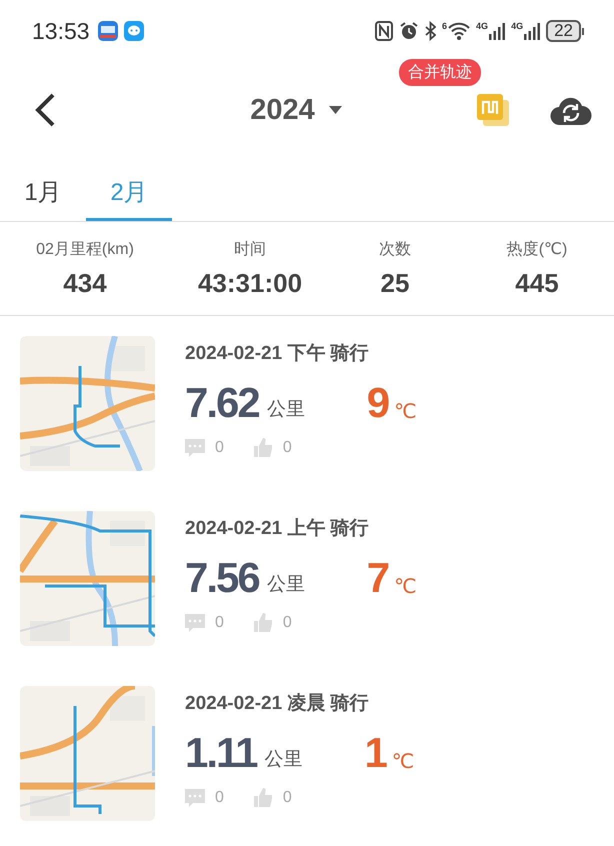 This screenshot has width=614, height=846. Describe the element at coordinates (43, 189) in the screenshot. I see `month-tab: 1月` at that location.